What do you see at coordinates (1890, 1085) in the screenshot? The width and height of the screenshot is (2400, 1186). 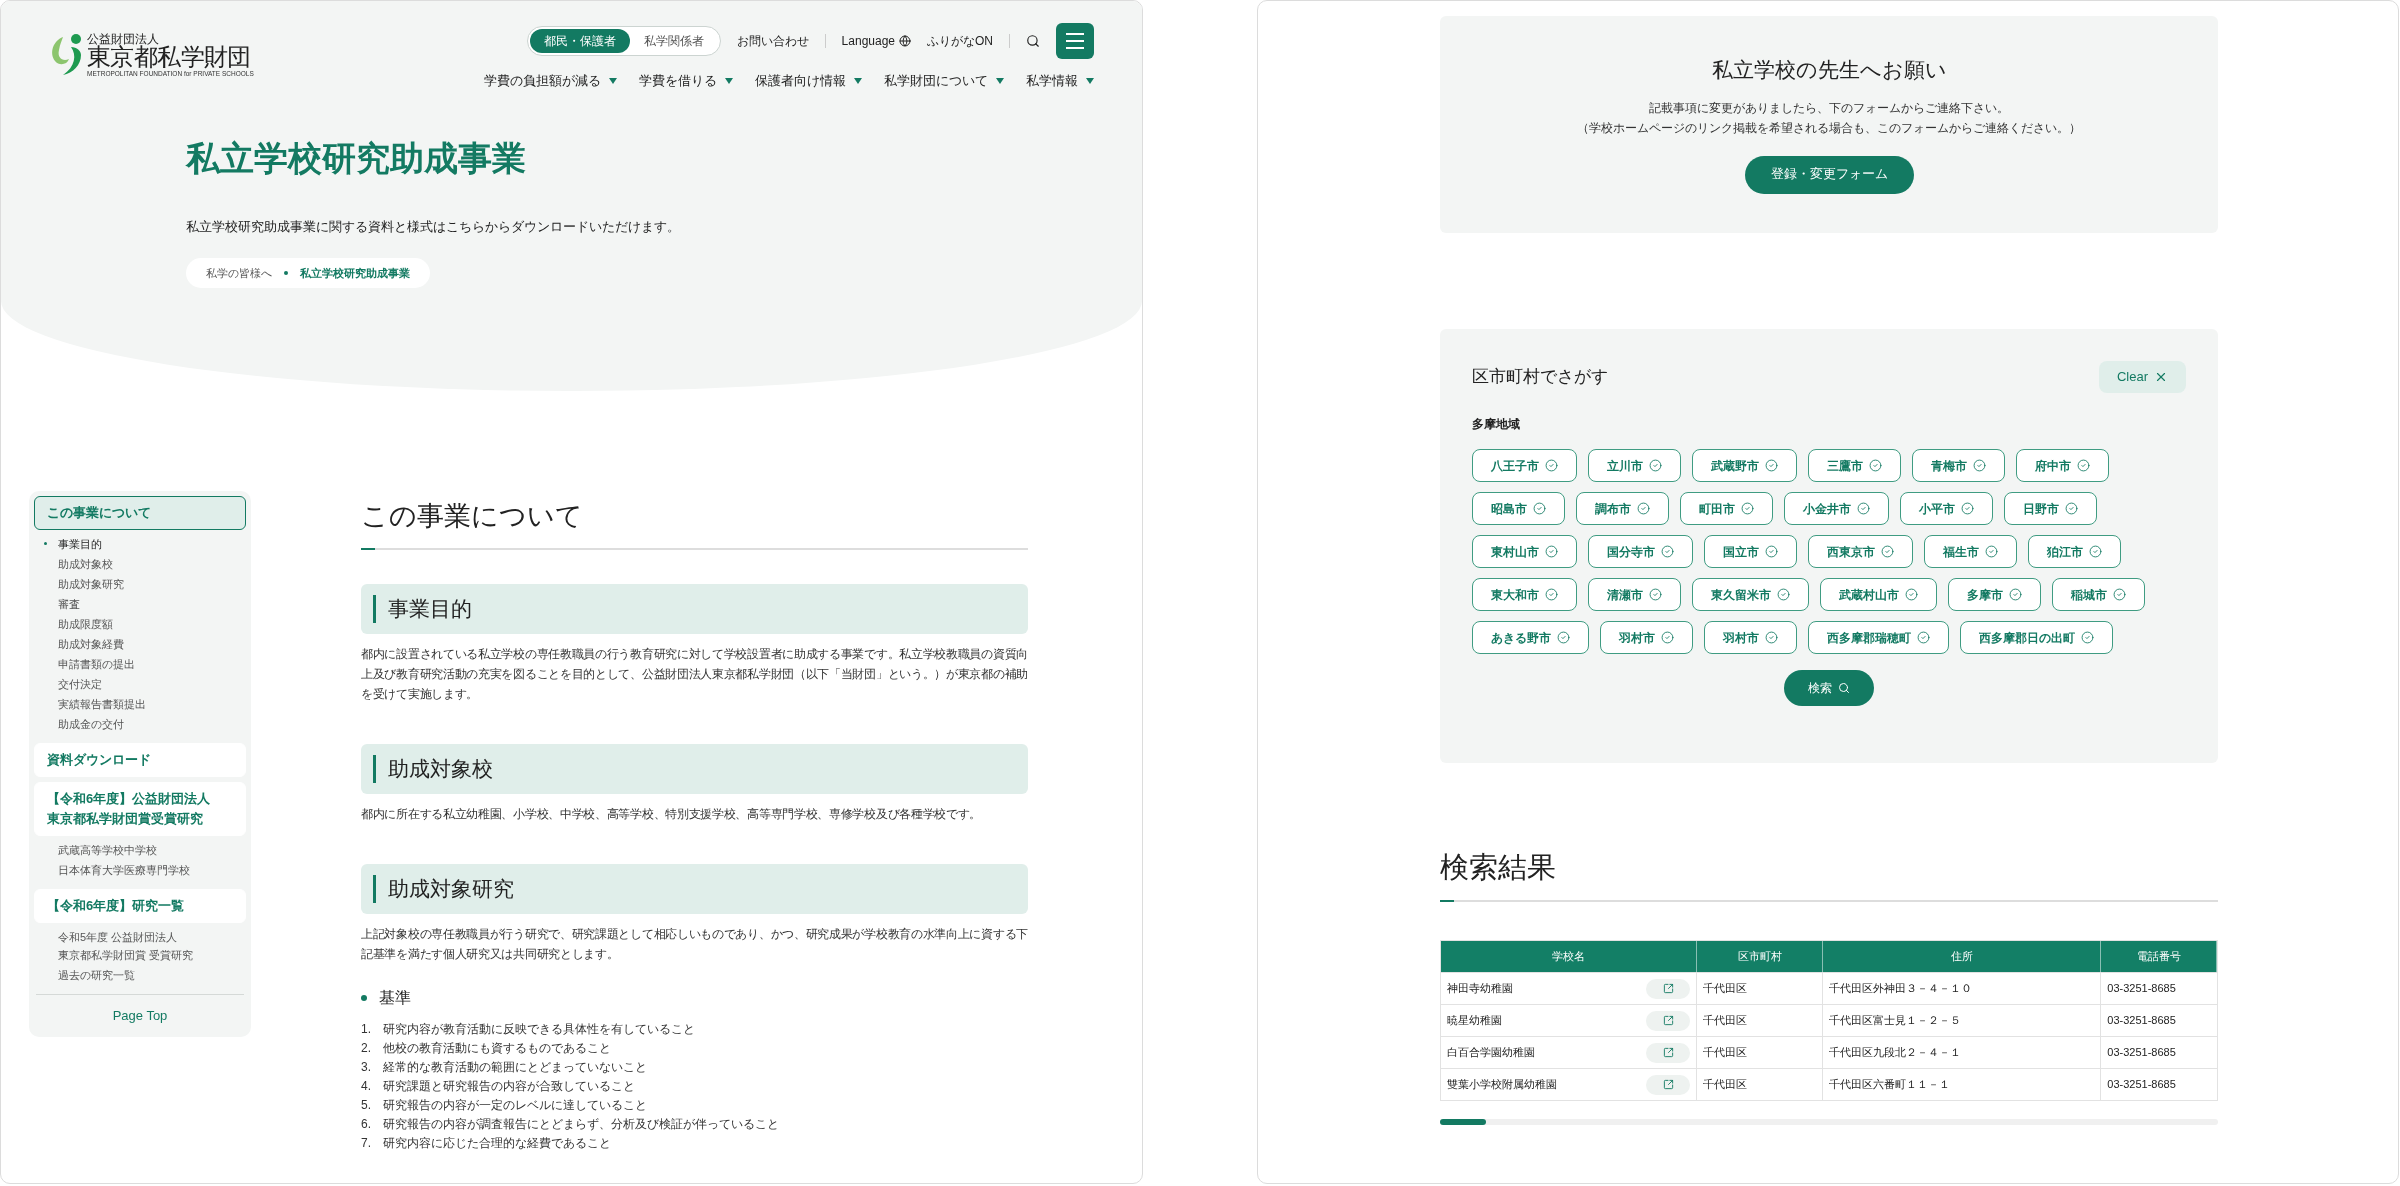 I see `table-cell-text: 千代田区六番町１１－１` at bounding box center [1890, 1085].